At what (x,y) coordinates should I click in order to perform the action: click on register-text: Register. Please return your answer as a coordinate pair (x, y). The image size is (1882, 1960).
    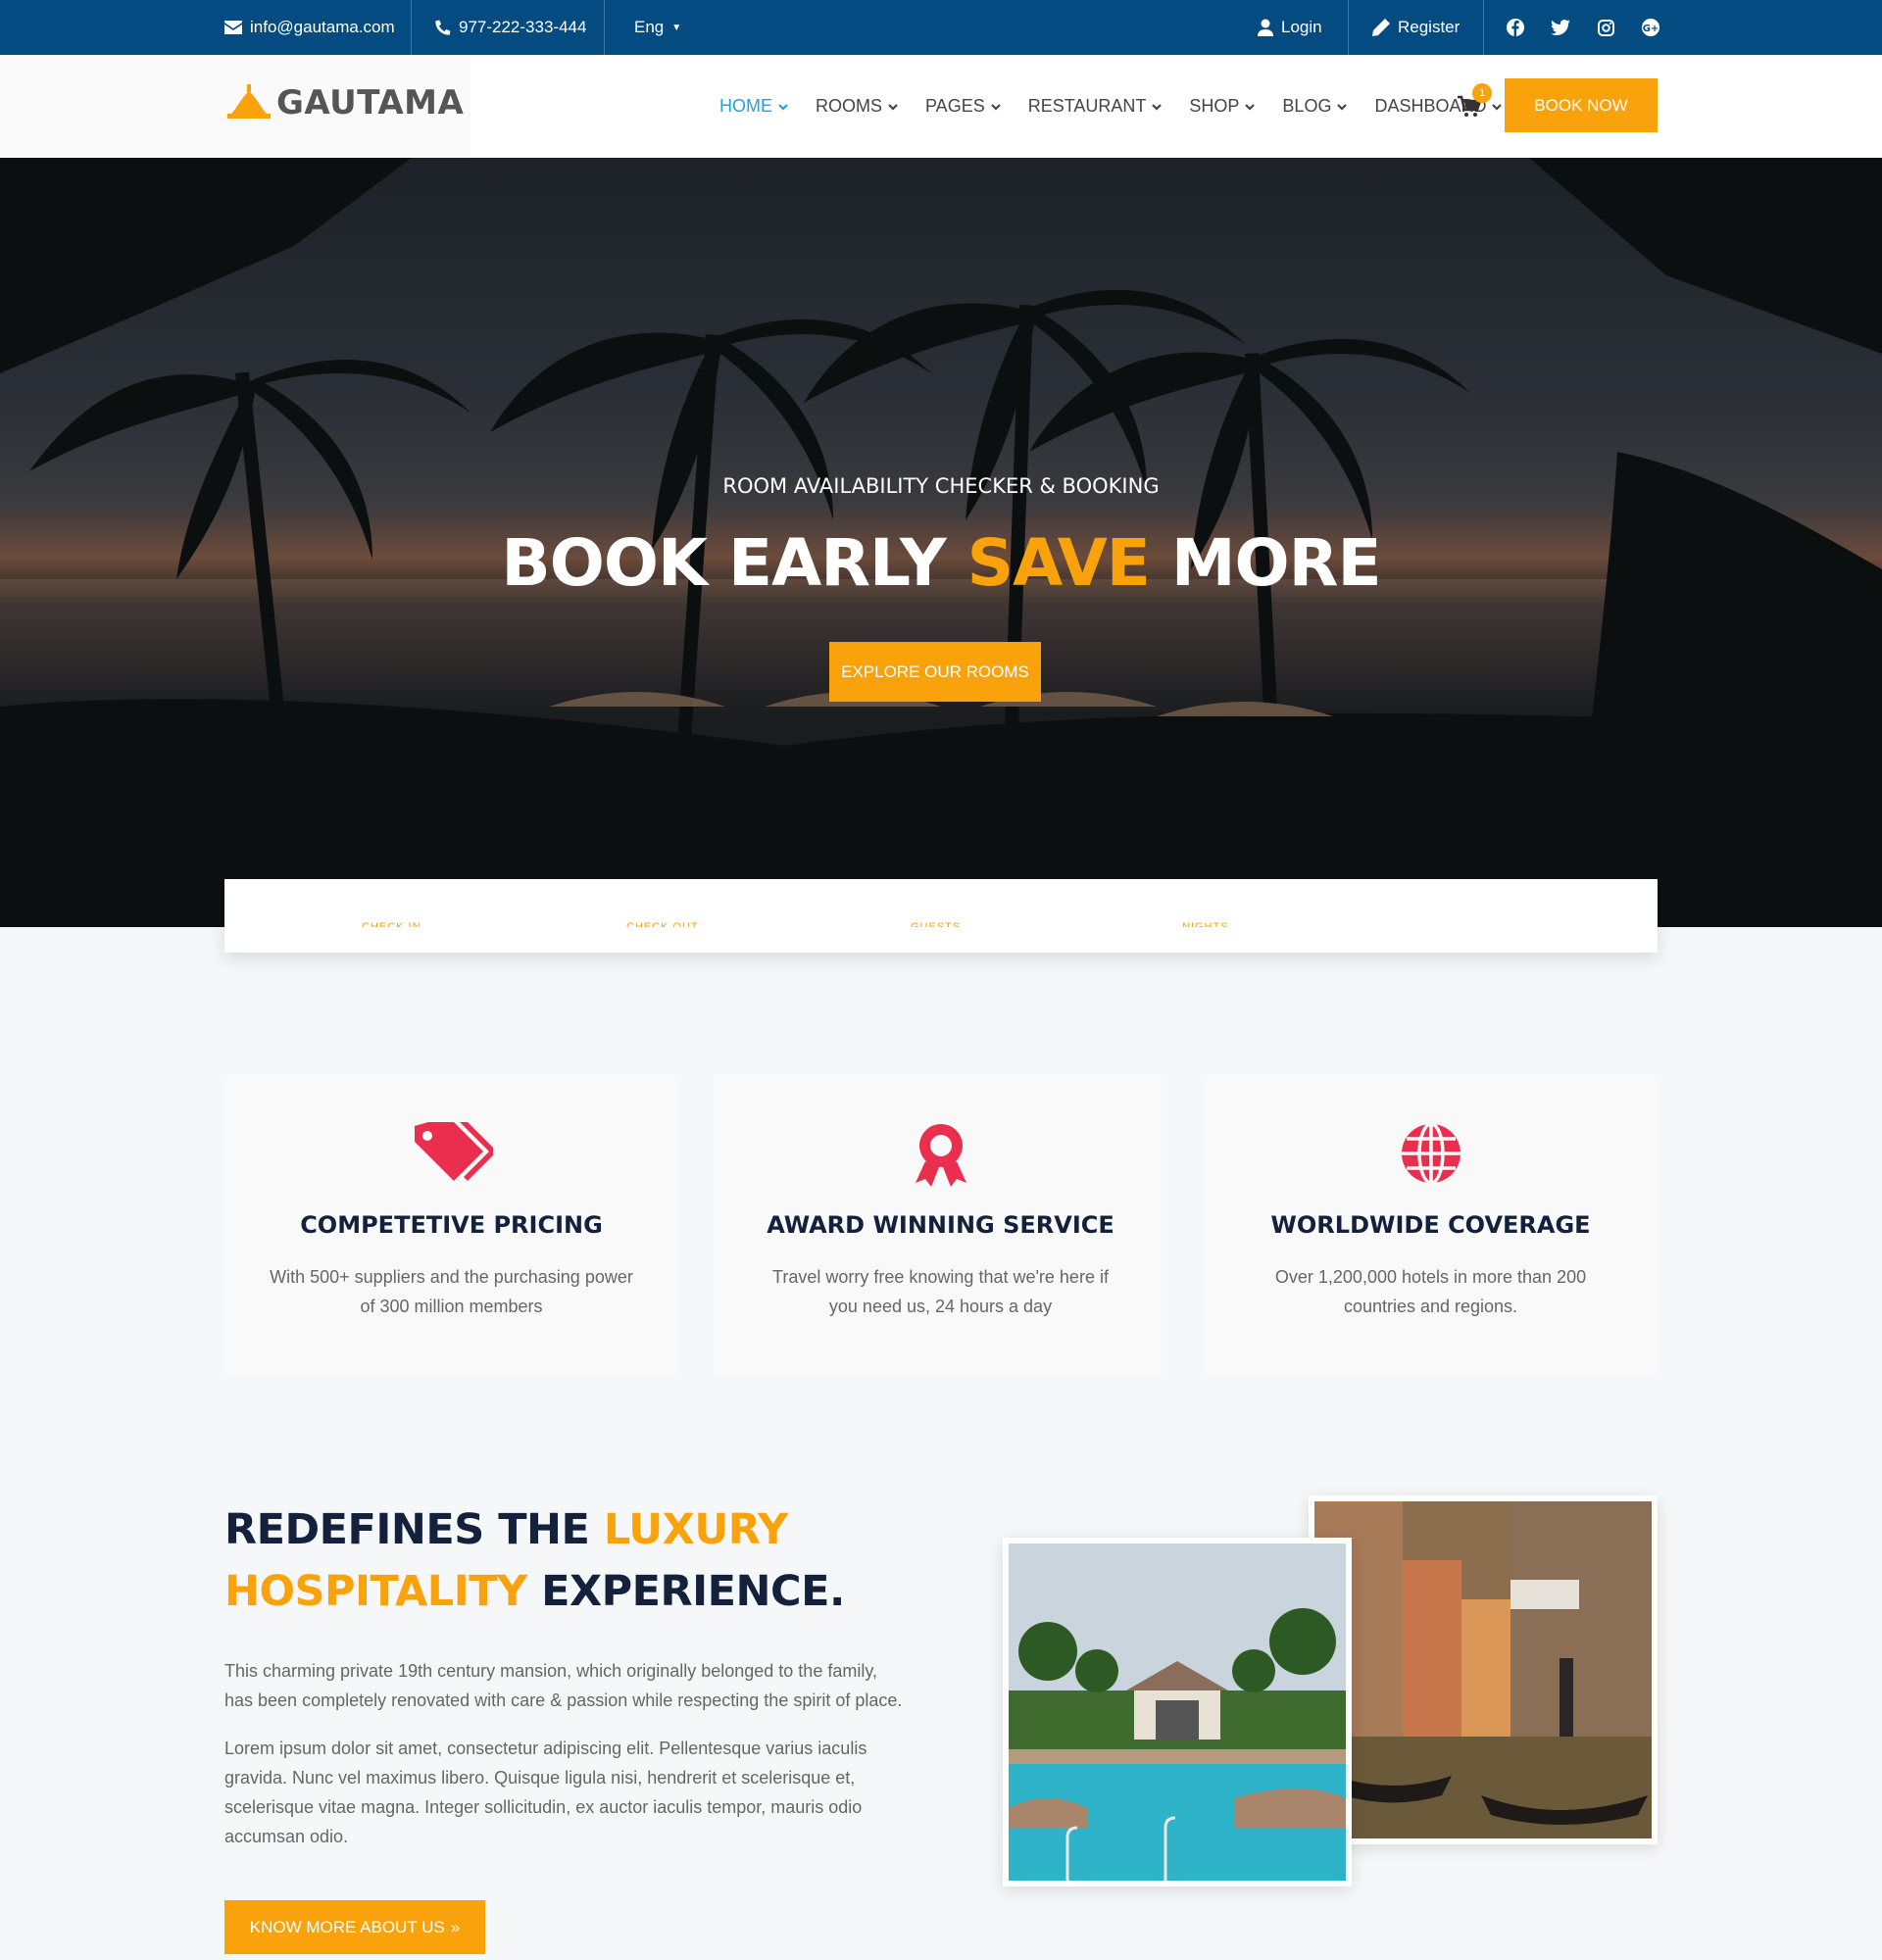
    Looking at the image, I should click on (1429, 27).